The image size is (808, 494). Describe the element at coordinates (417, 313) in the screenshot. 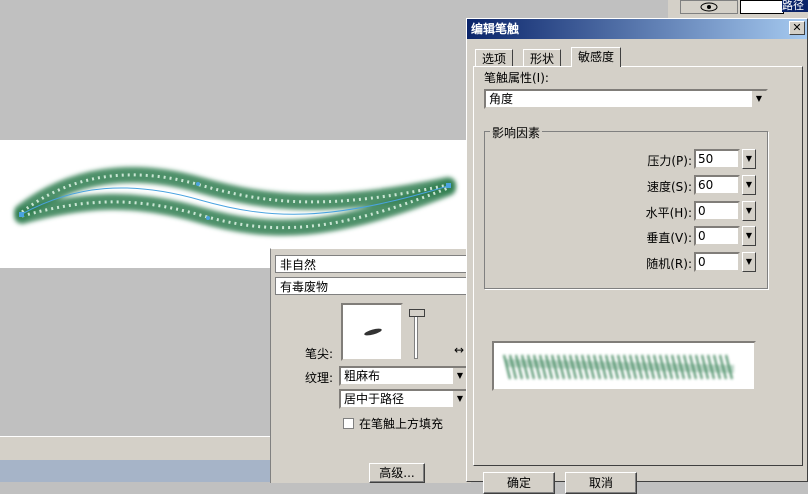

I see `tip-slider-handle` at that location.